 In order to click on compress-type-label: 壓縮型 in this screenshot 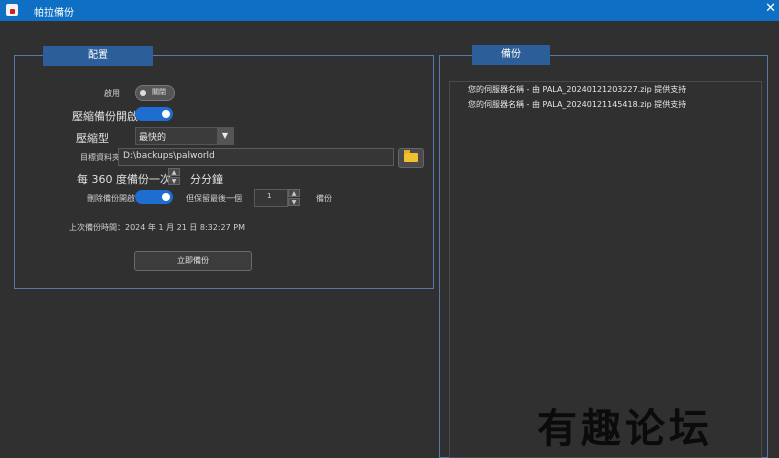, I will do `click(92, 138)`.